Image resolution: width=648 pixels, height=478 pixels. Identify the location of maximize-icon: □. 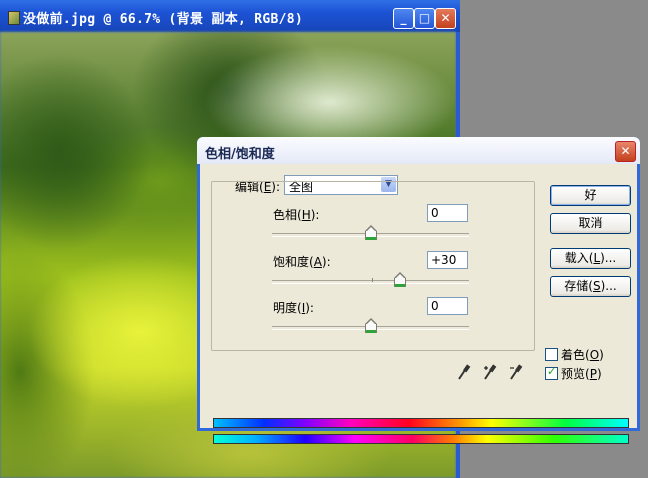
(424, 18).